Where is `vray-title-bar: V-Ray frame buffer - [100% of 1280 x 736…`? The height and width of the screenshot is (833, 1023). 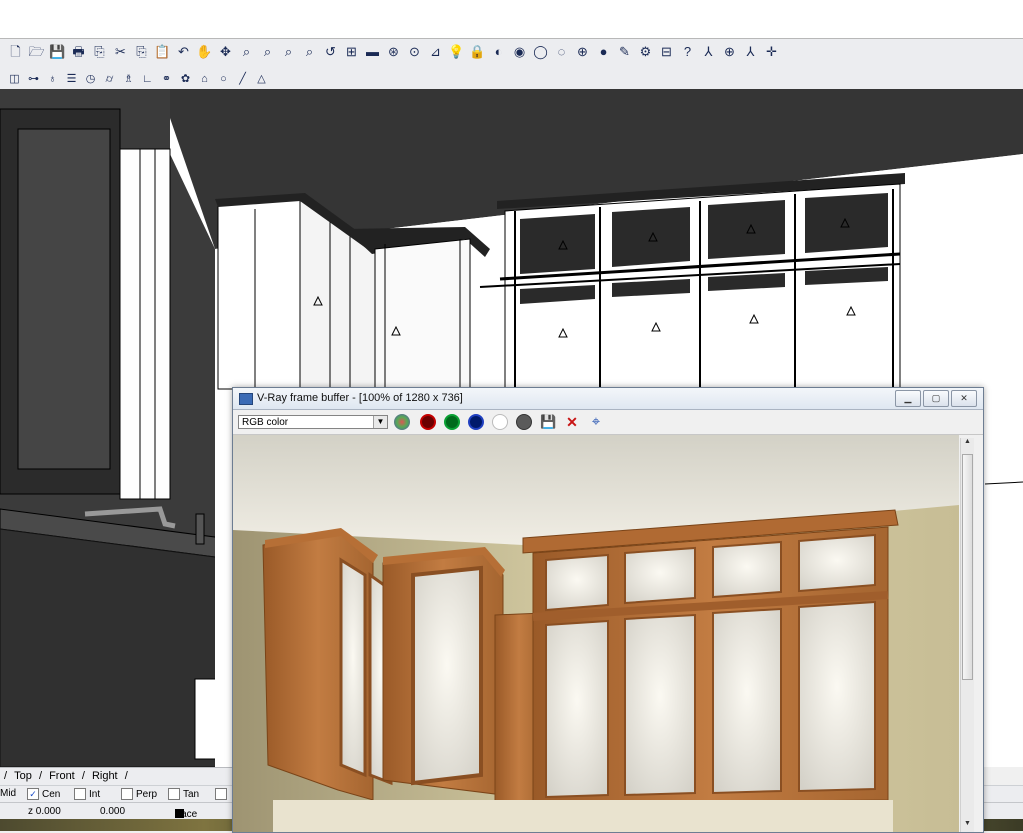
vray-title-bar: V-Ray frame buffer - [100% of 1280 x 736… is located at coordinates (608, 399).